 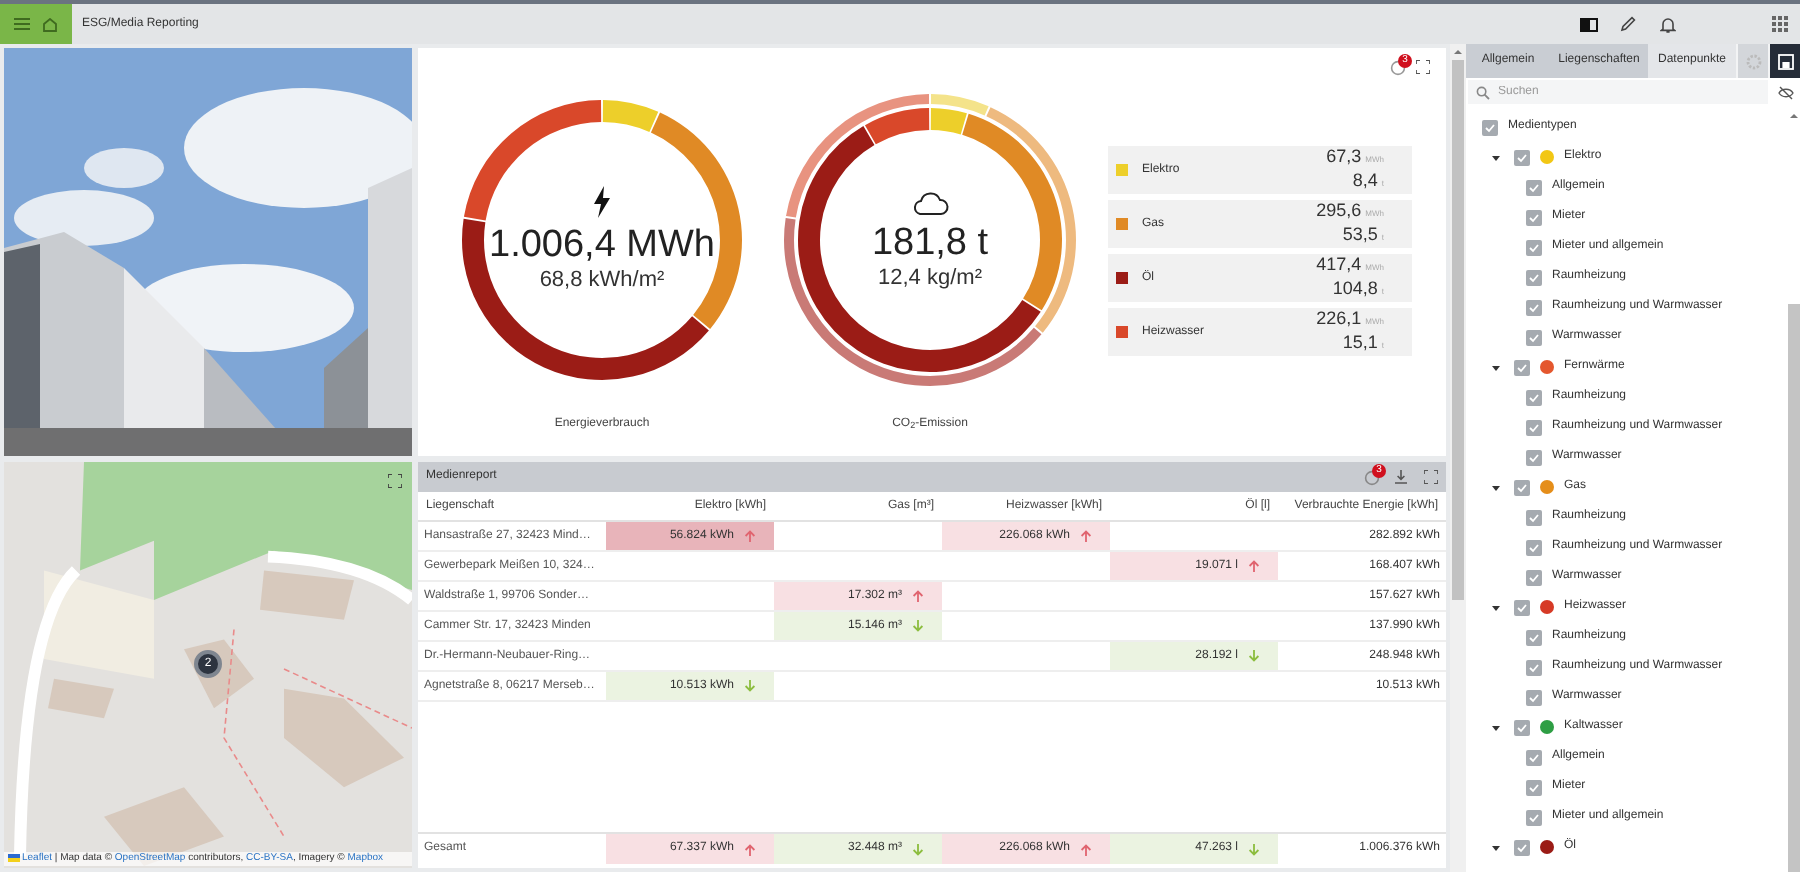 What do you see at coordinates (1589, 24) in the screenshot?
I see `layout-icon` at bounding box center [1589, 24].